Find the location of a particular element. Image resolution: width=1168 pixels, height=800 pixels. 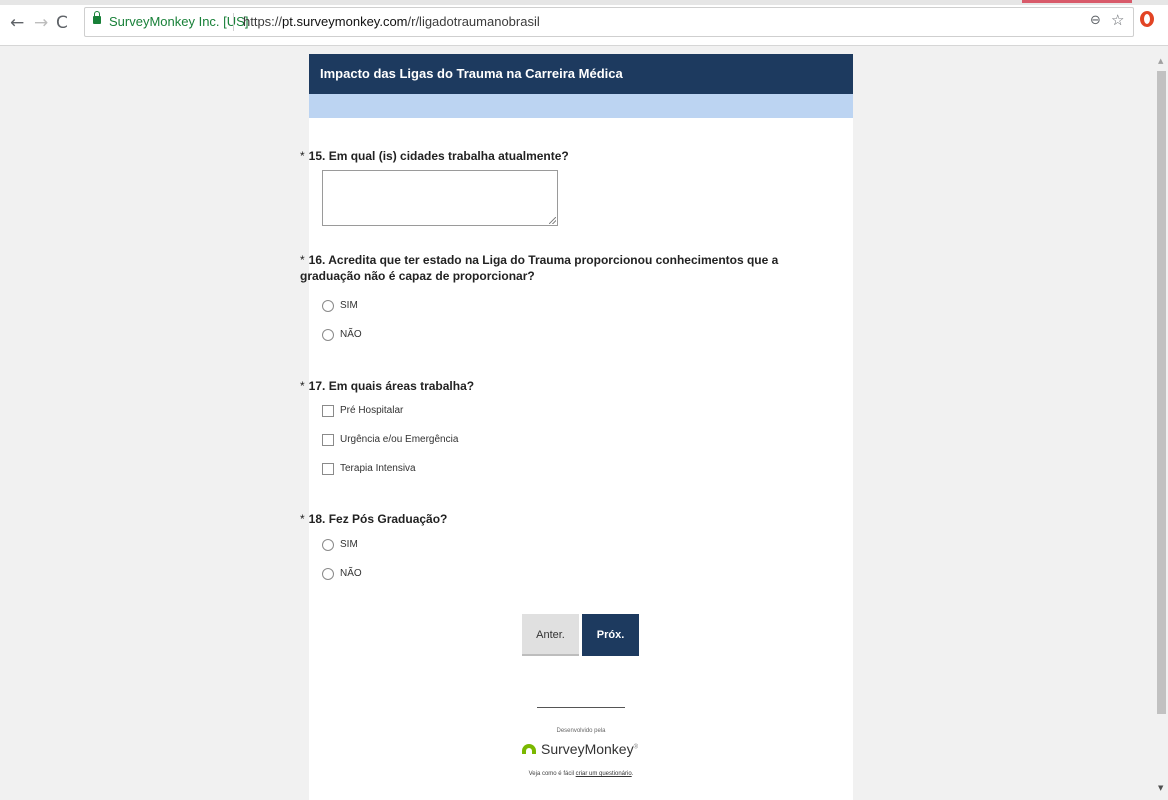

footer-divider is located at coordinates (581, 707).